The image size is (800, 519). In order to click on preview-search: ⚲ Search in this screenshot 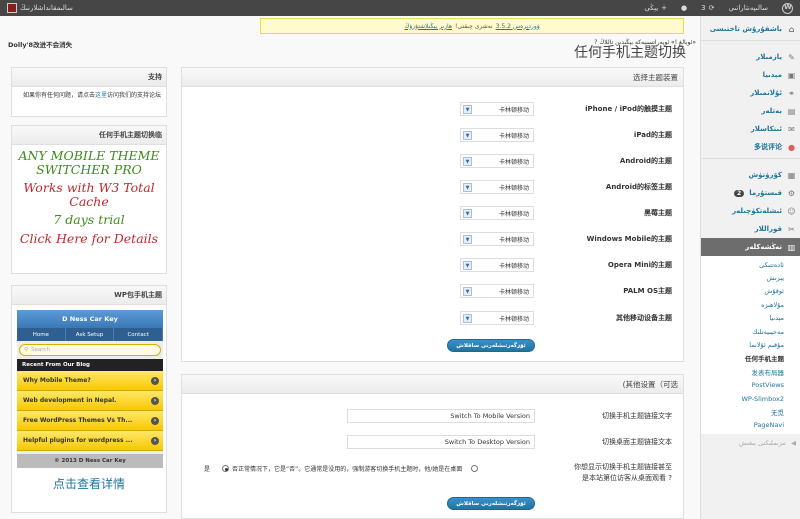, I will do `click(90, 350)`.